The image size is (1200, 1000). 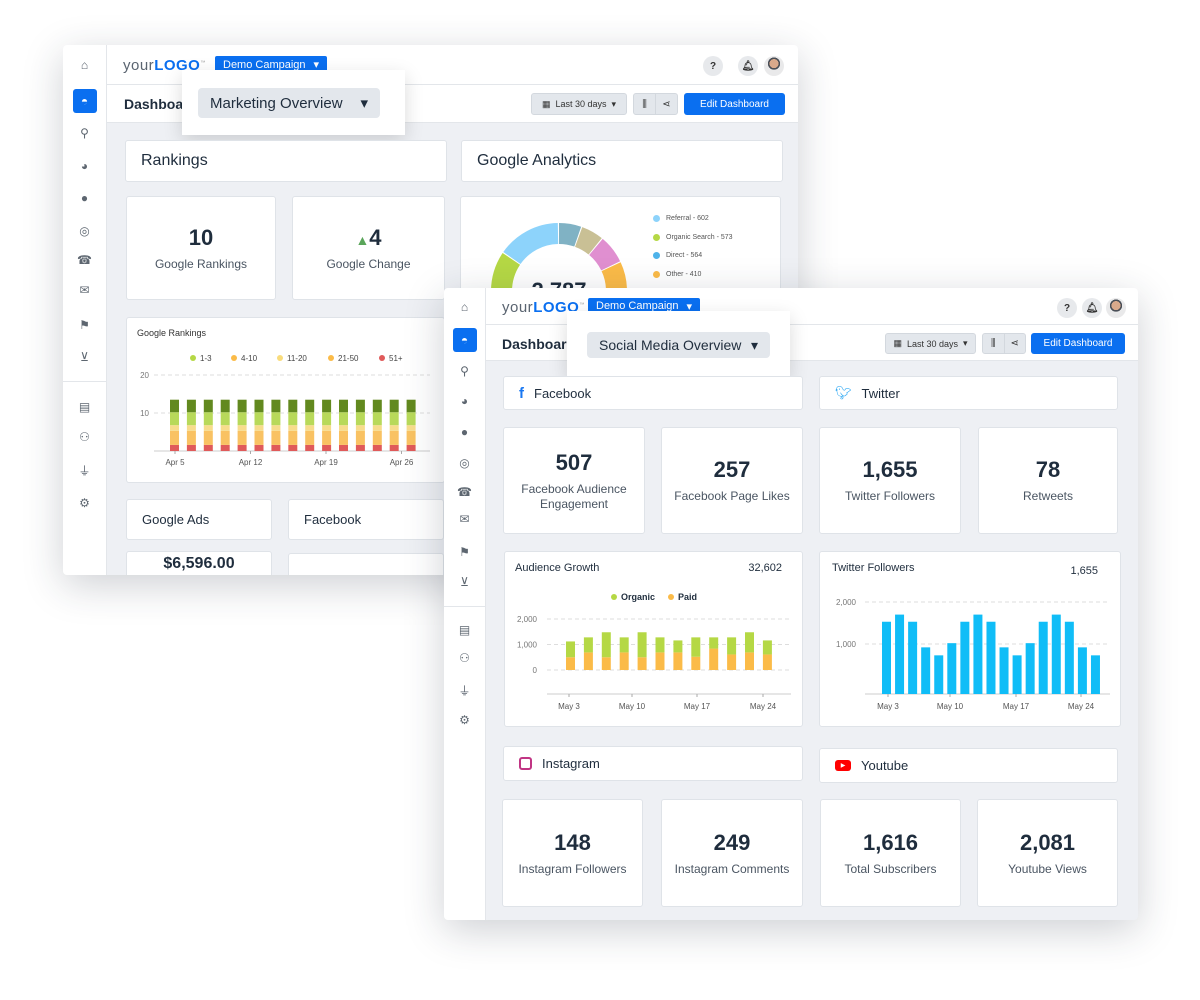 What do you see at coordinates (653, 393) in the screenshot?
I see `facebook-header: f Facebook` at bounding box center [653, 393].